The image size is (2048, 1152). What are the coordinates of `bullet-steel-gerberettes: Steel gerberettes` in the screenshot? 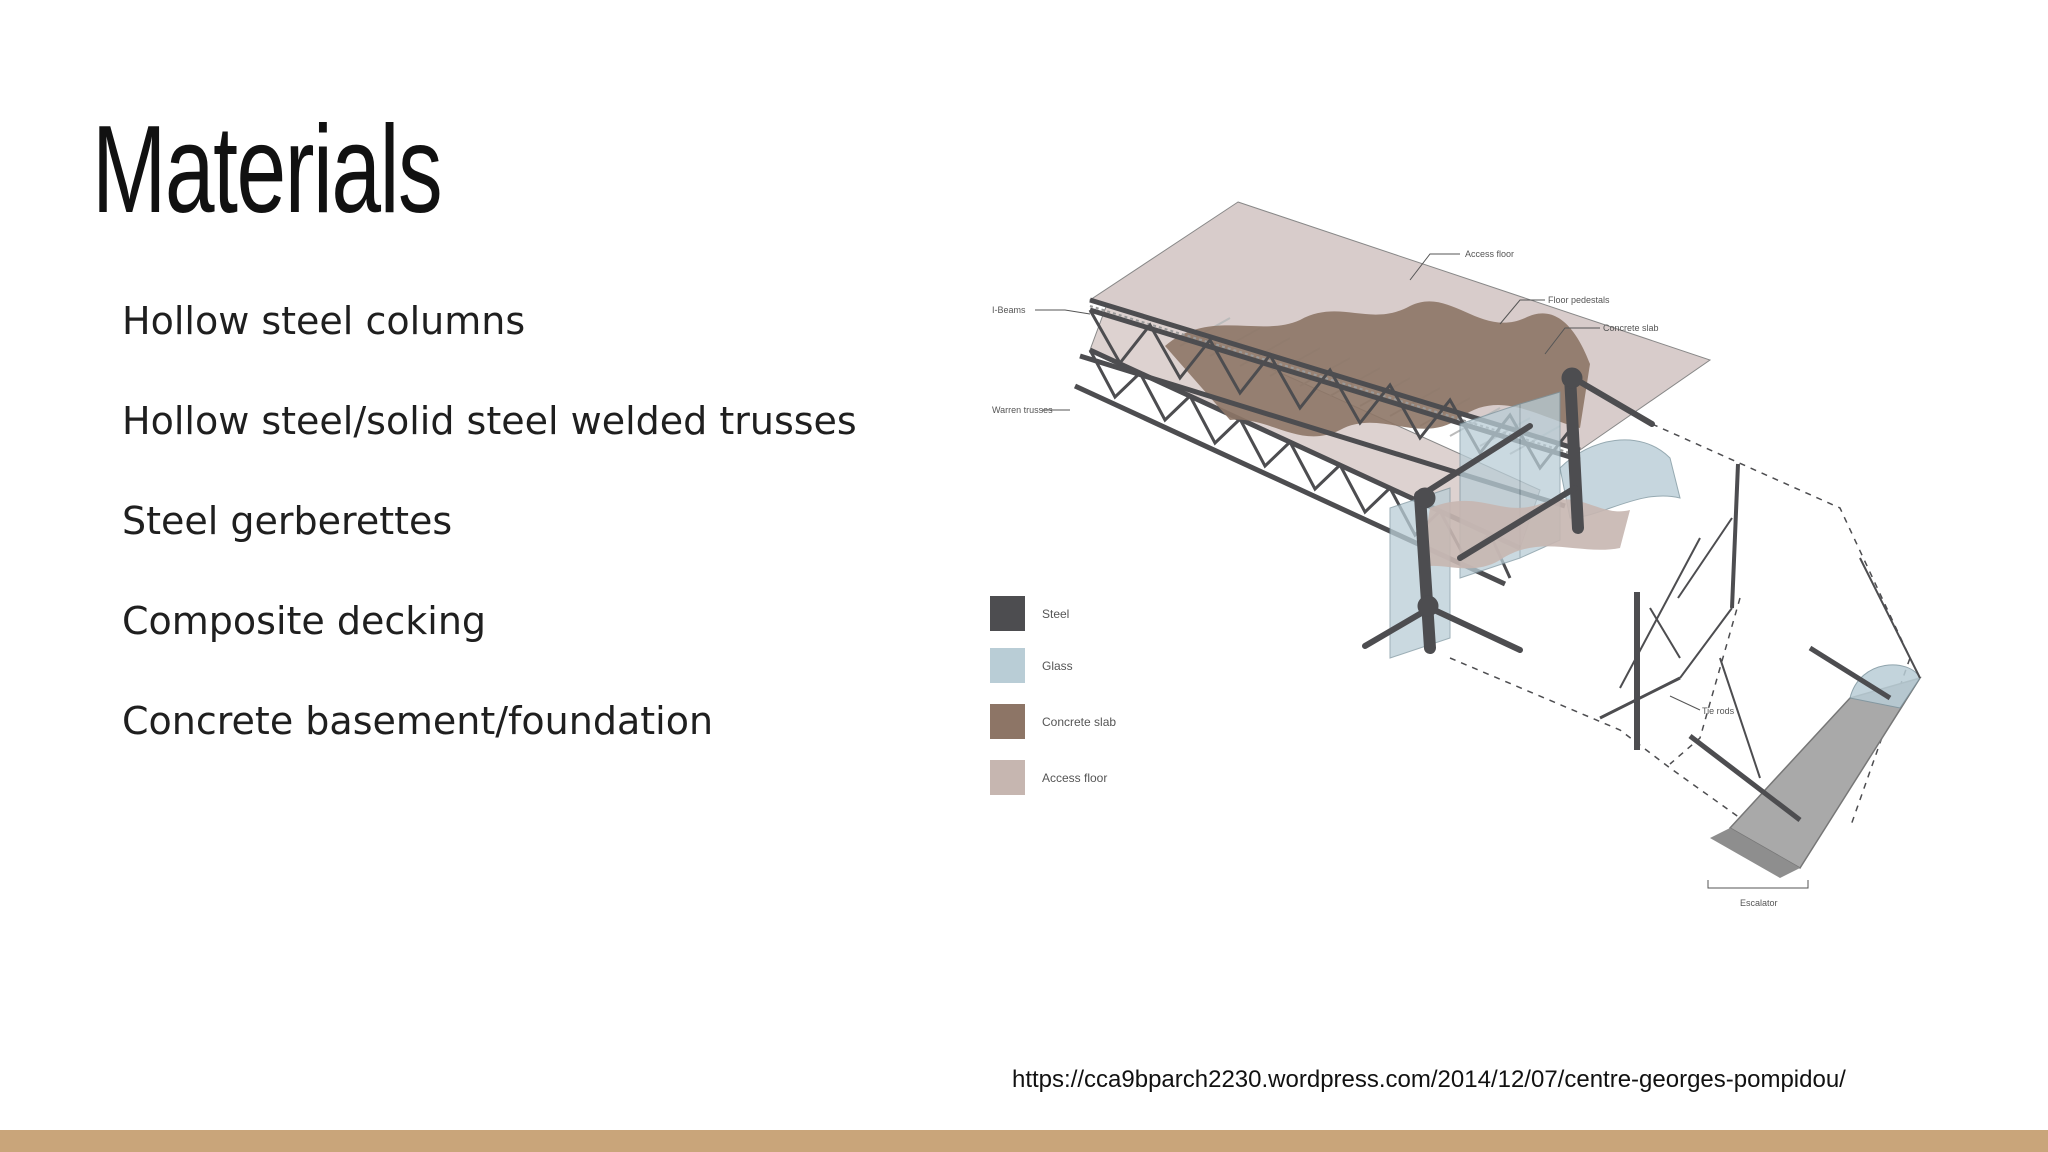 It's located at (287, 521).